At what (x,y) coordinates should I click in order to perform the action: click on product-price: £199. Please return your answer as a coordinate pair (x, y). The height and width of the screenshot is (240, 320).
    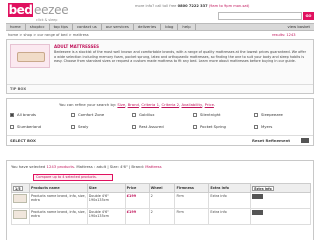
    Looking at the image, I should click on (137, 216).